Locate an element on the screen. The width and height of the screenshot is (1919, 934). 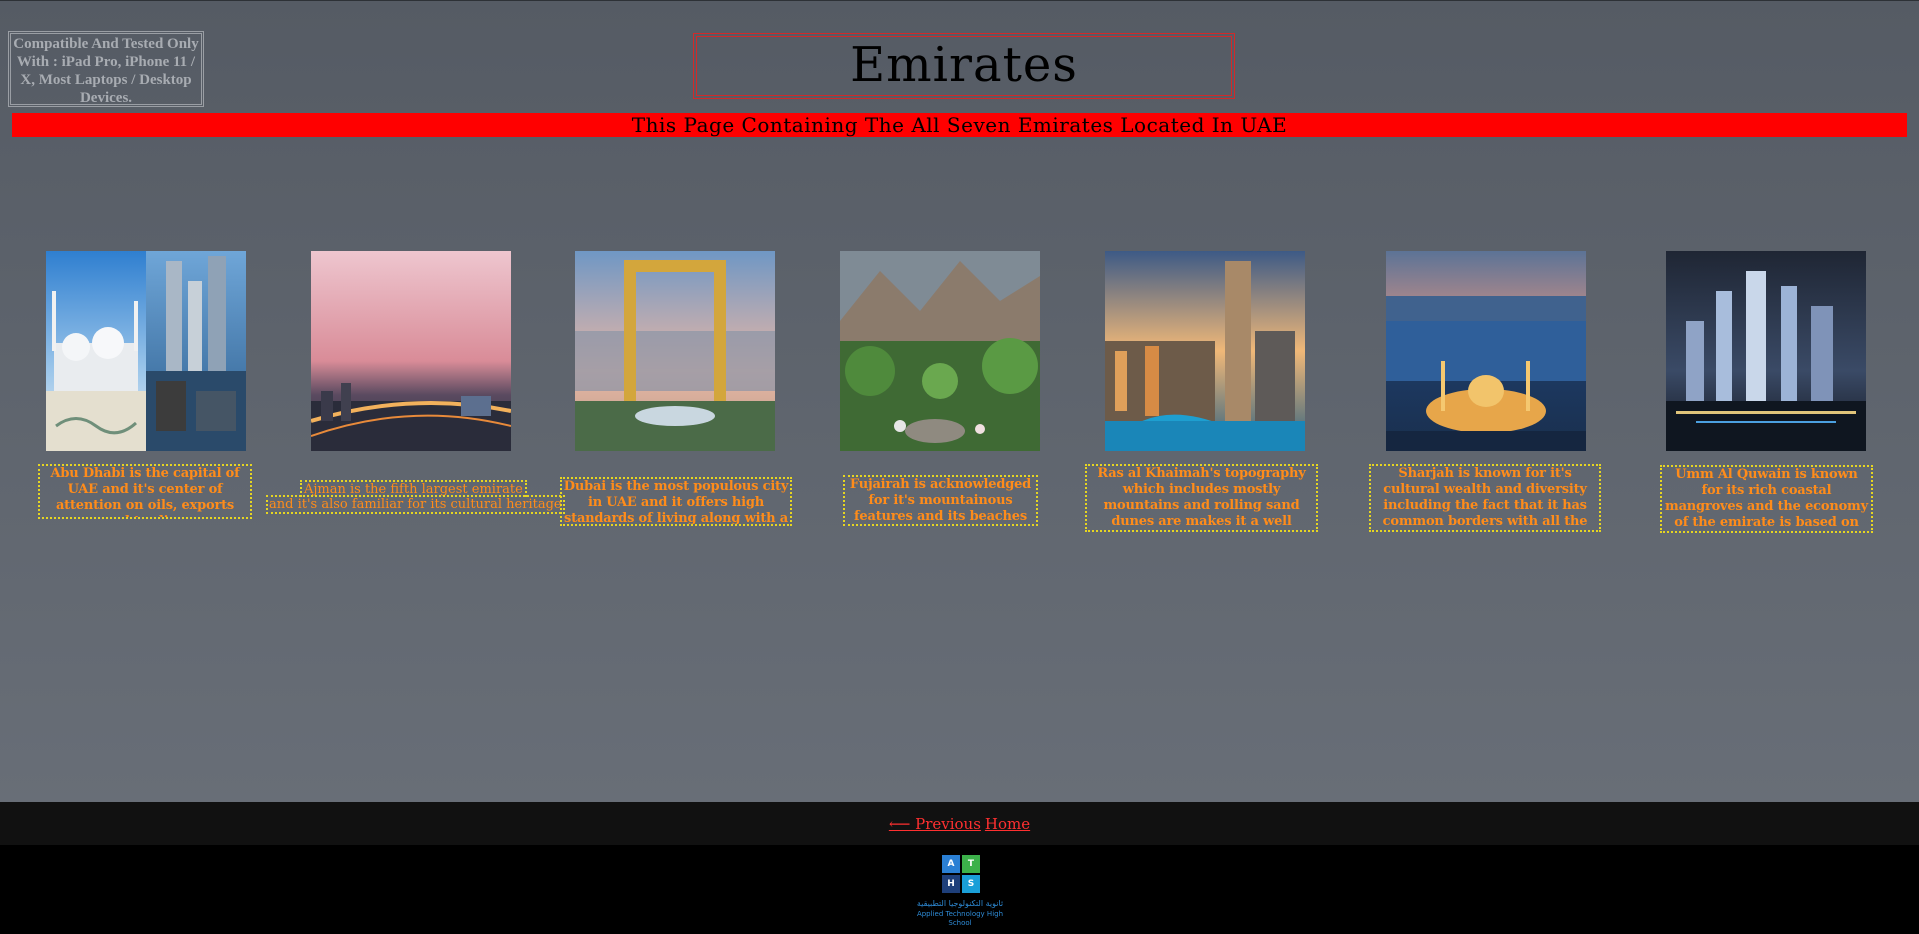
footer-nav: ⟵ Previous Home is located at coordinates (959, 823).